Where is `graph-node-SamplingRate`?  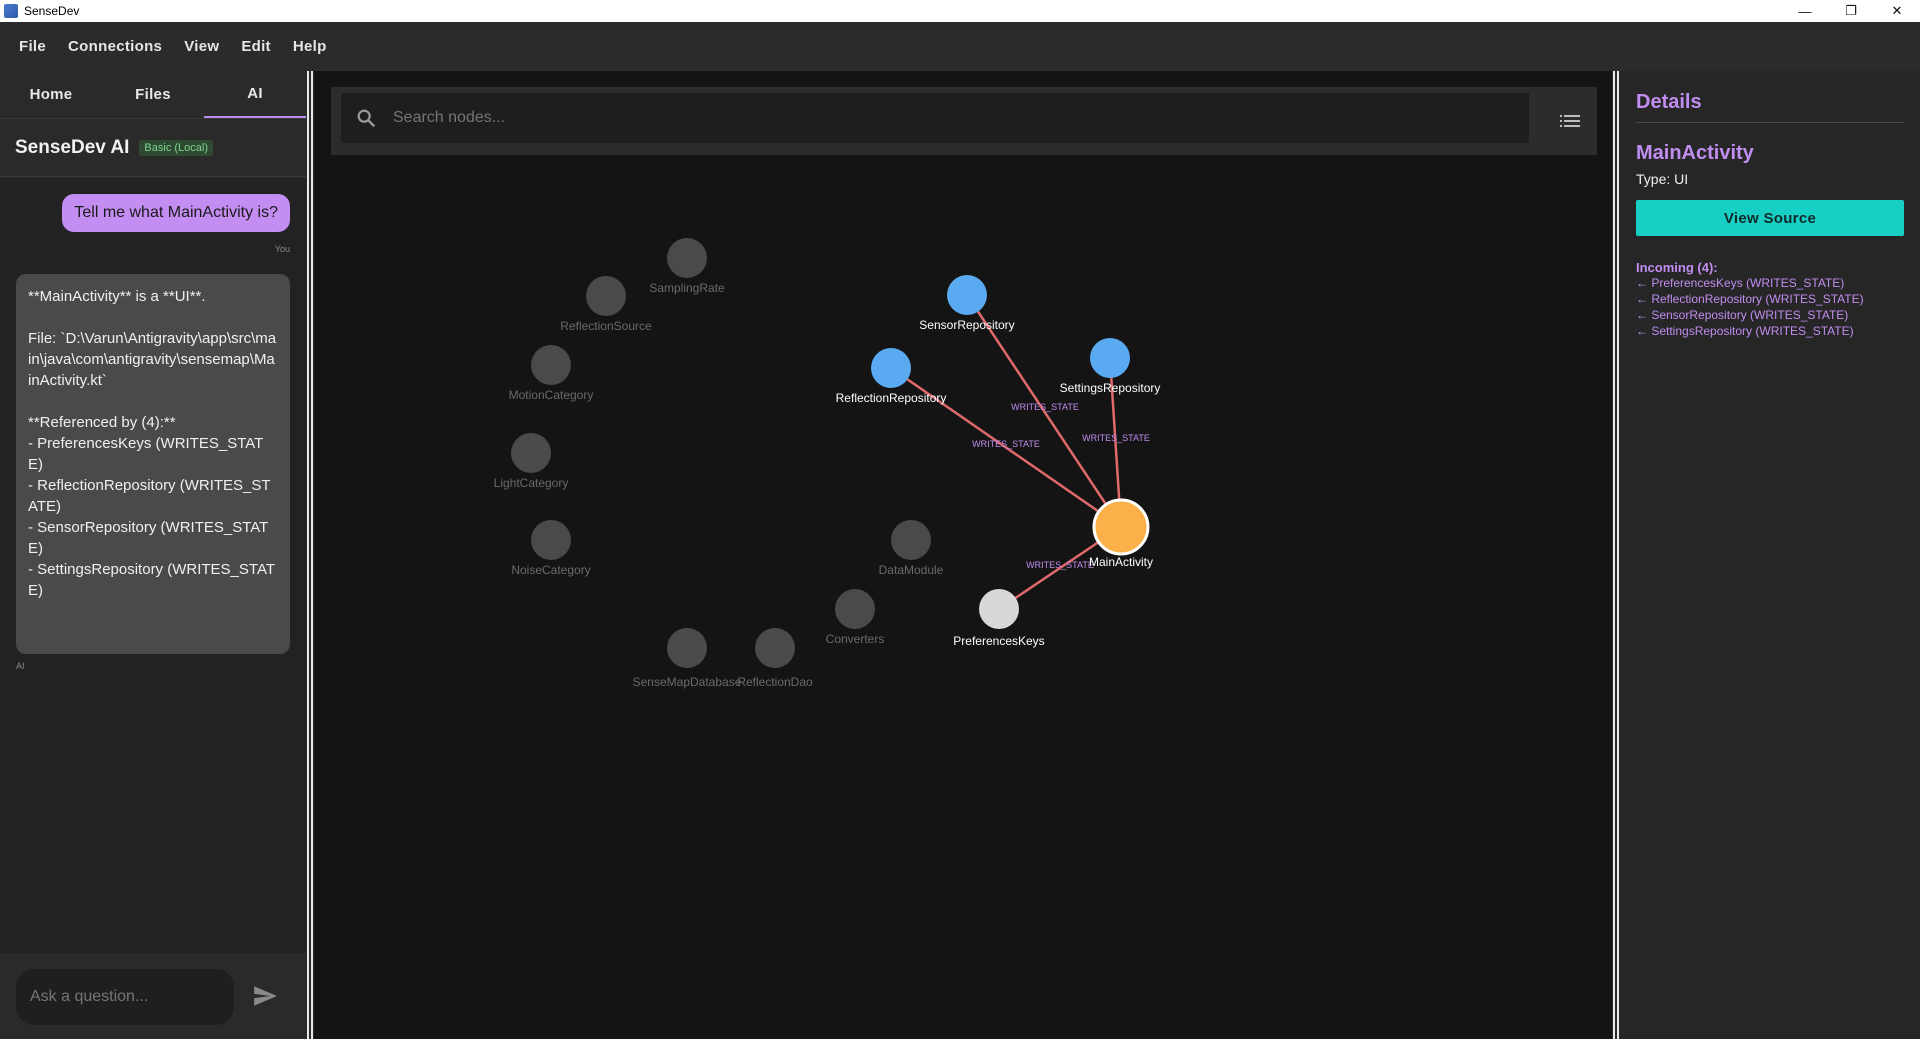
graph-node-SamplingRate is located at coordinates (687, 258).